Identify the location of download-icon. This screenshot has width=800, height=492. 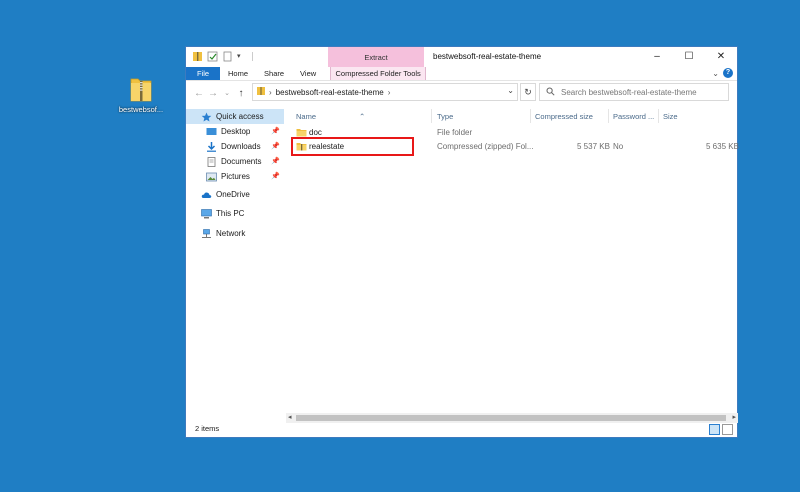
(211, 146).